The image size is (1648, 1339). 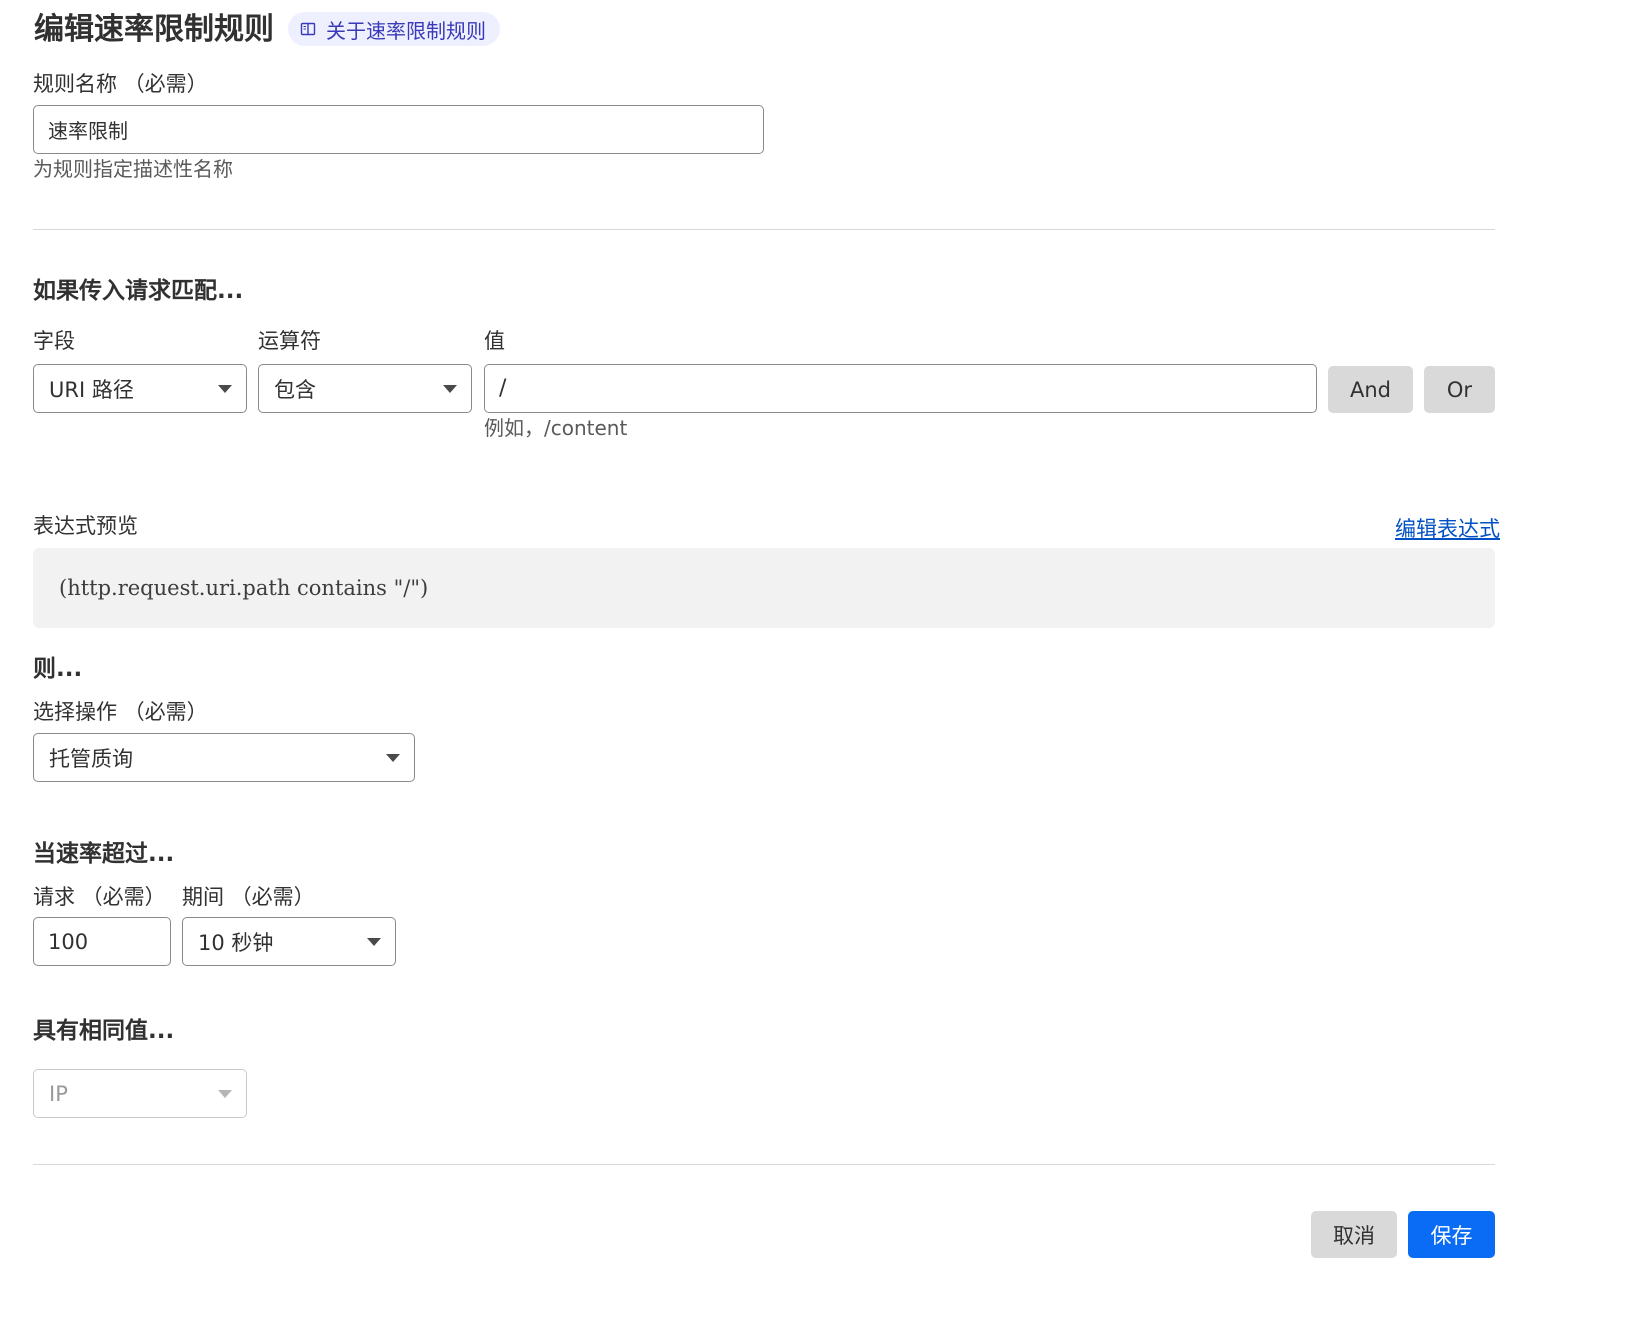 I want to click on rule-name-label: 规则名称 （必需）, so click(x=120, y=84).